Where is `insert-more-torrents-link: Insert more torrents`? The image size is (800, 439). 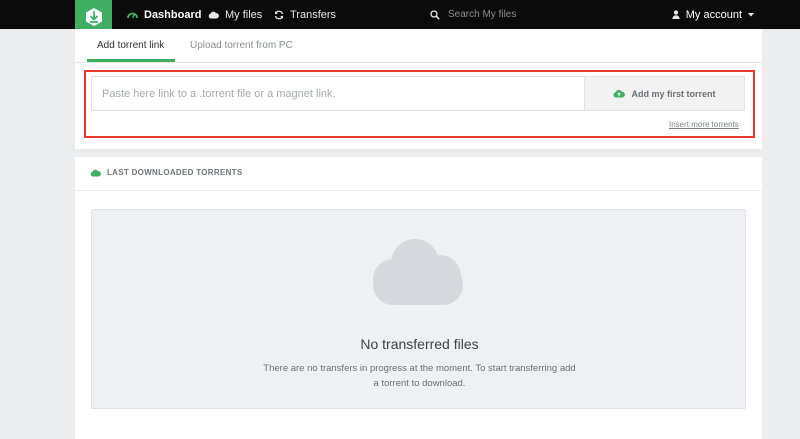 insert-more-torrents-link: Insert more torrents is located at coordinates (704, 124).